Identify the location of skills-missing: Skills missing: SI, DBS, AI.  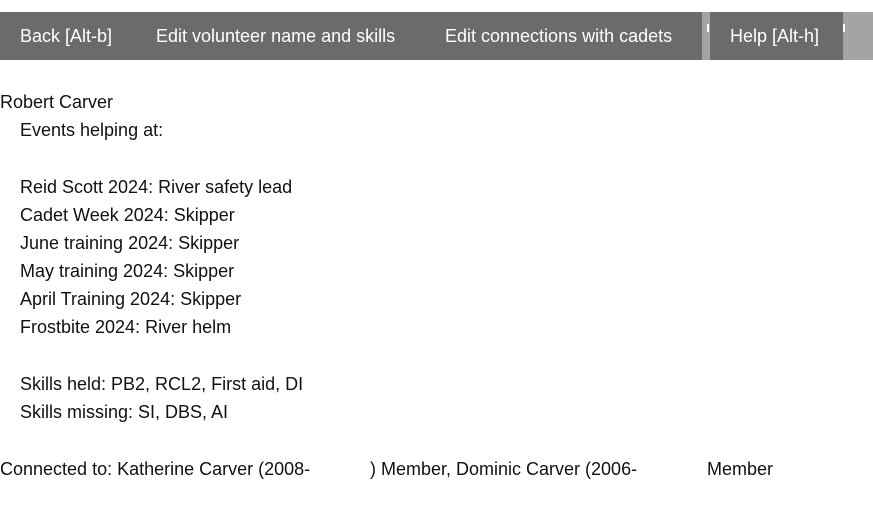
(124, 412).